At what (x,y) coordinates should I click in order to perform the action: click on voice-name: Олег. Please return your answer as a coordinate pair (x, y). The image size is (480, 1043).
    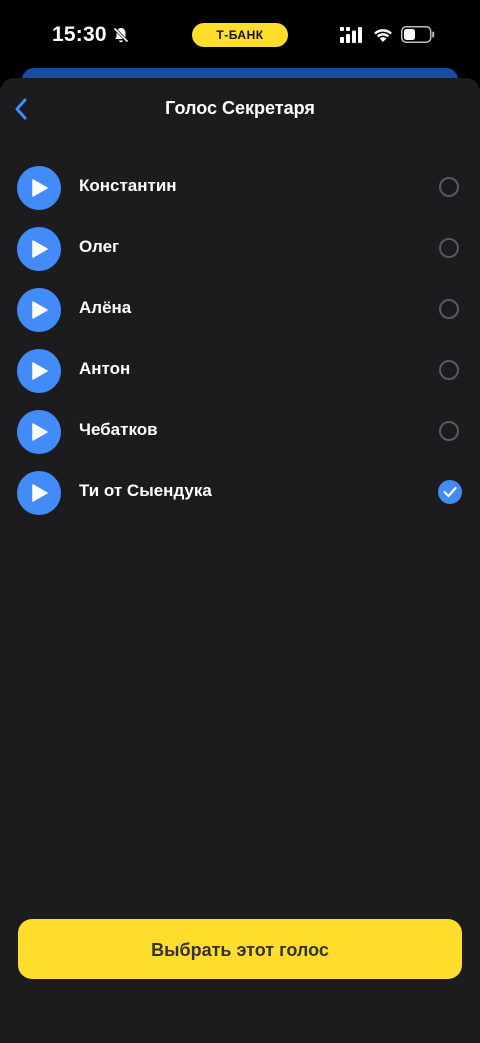
    Looking at the image, I should click on (99, 246).